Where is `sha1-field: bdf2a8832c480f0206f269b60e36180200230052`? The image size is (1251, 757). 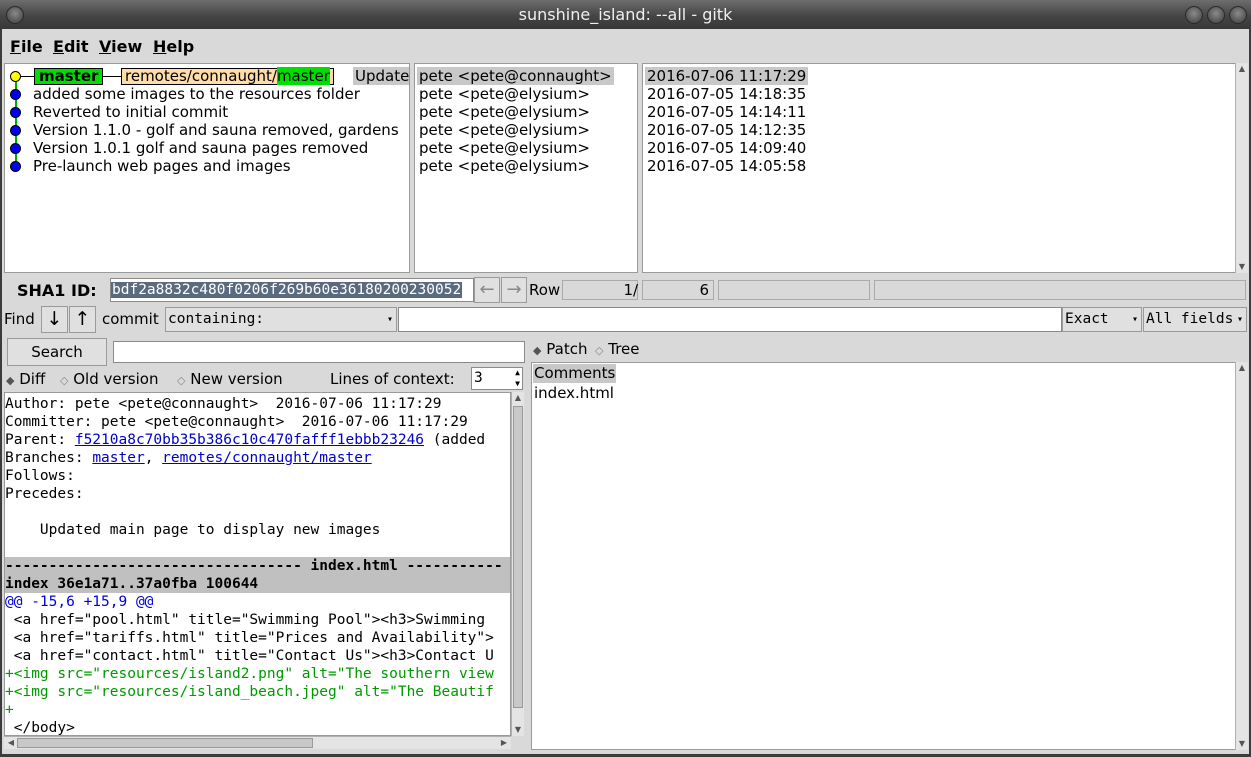
sha1-field: bdf2a8832c480f0206f269b60e36180200230052 is located at coordinates (292, 290).